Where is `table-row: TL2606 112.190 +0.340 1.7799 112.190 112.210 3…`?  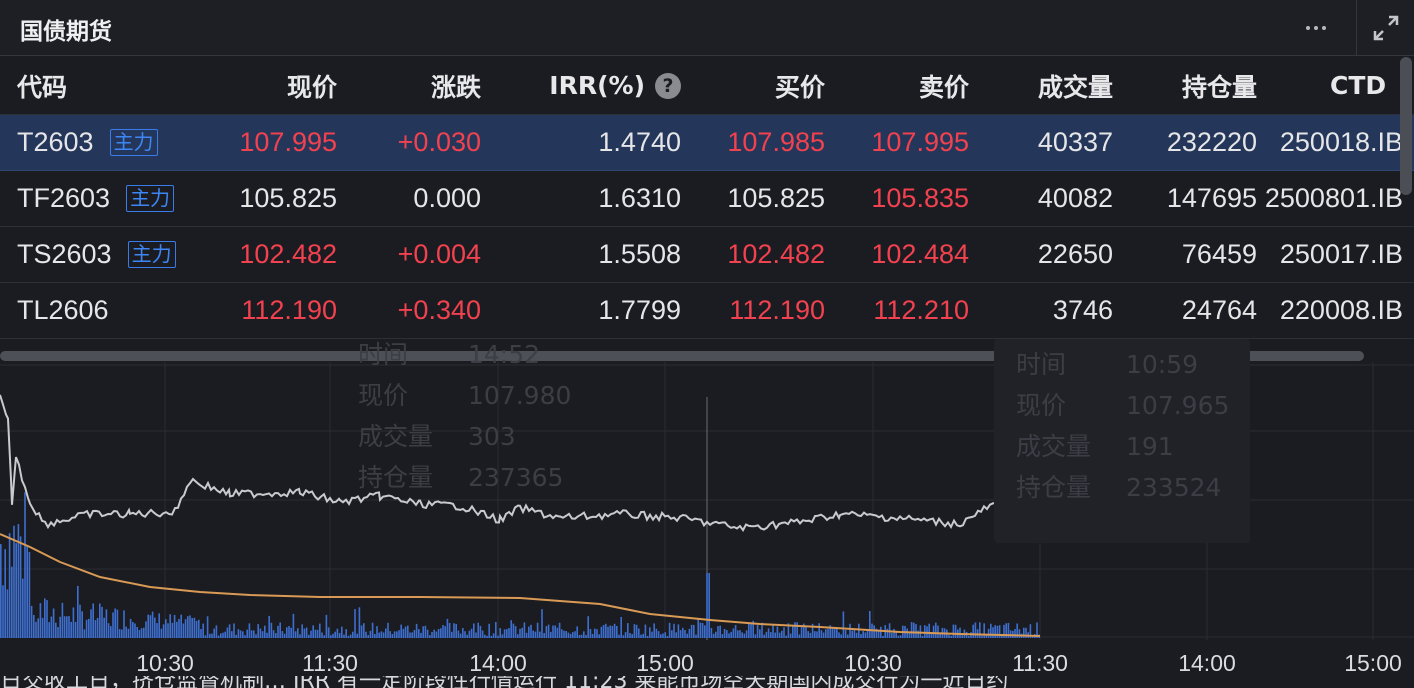
table-row: TL2606 112.190 +0.340 1.7799 112.190 112.210 3… is located at coordinates (707, 311).